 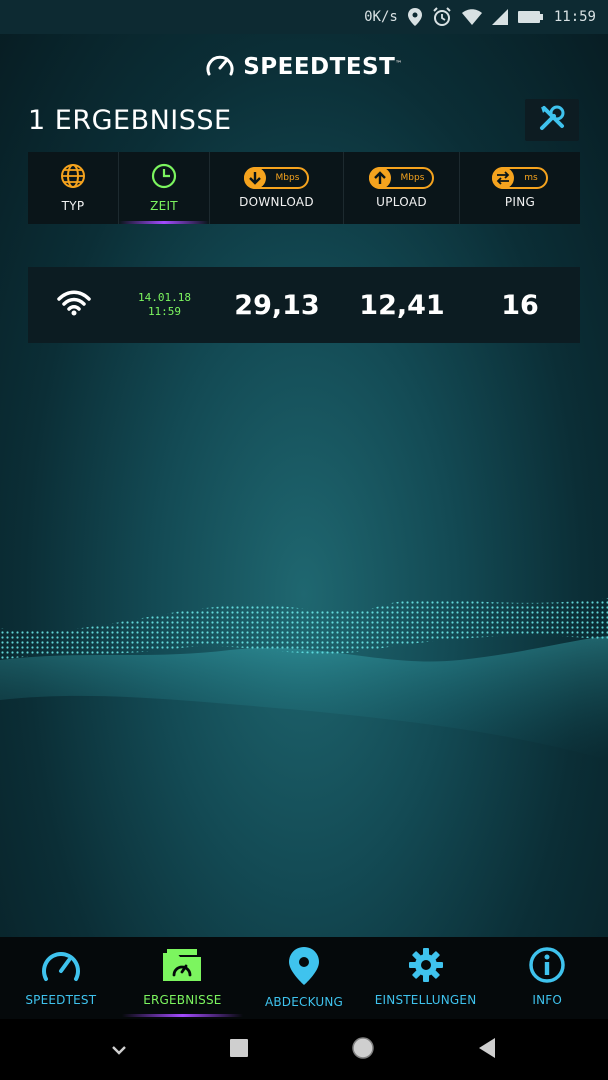 I want to click on battery-icon, so click(x=530, y=17).